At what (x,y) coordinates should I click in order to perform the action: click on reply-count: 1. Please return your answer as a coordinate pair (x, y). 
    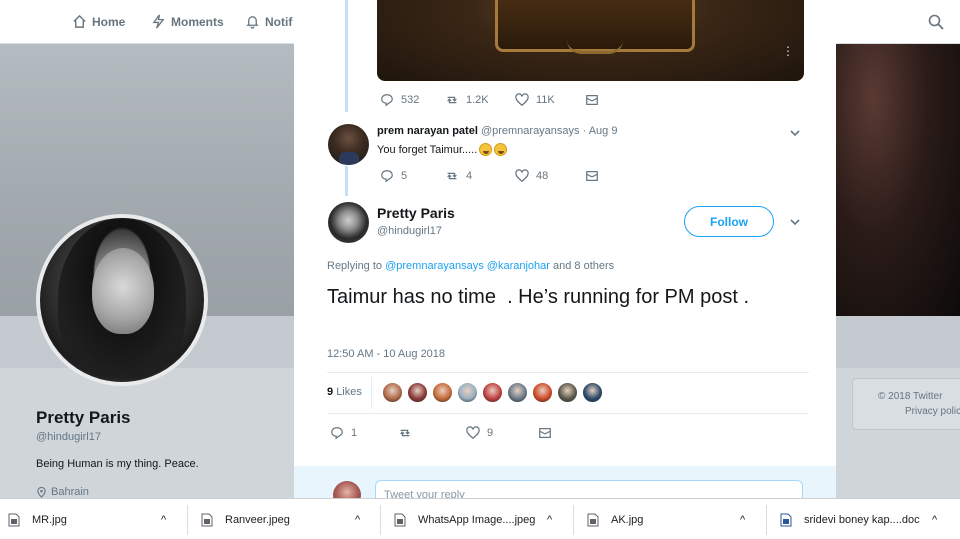
    Looking at the image, I should click on (354, 433).